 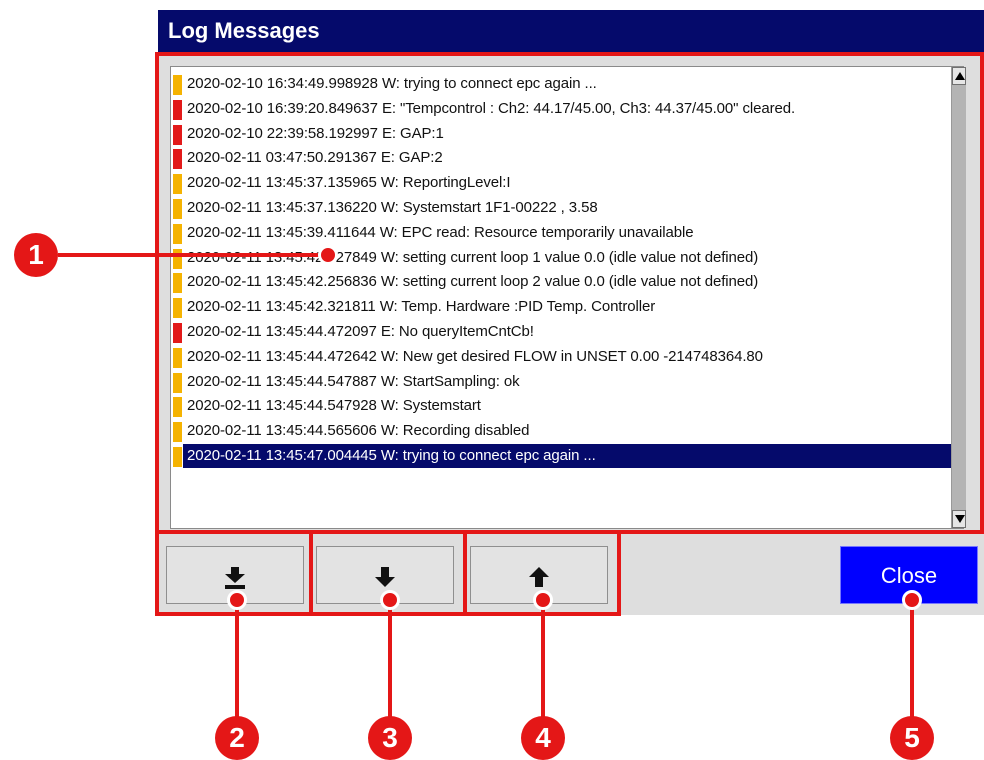 I want to click on callout-5: 5, so click(x=912, y=738).